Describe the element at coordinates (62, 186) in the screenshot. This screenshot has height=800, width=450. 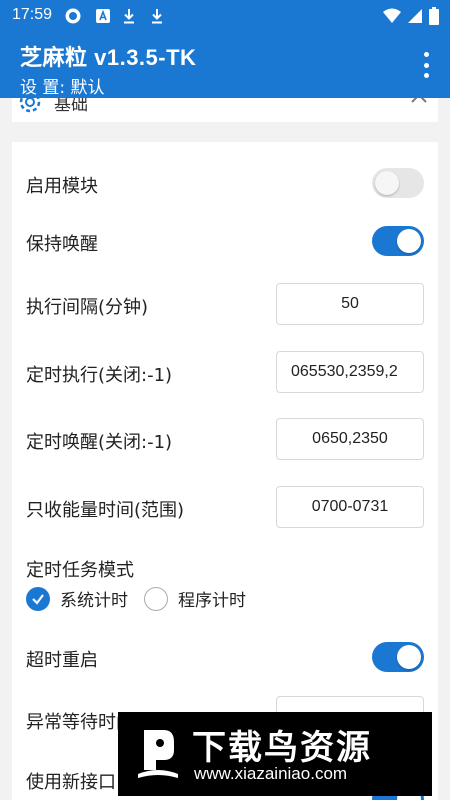
I see `enable-module-label: 启用模块` at that location.